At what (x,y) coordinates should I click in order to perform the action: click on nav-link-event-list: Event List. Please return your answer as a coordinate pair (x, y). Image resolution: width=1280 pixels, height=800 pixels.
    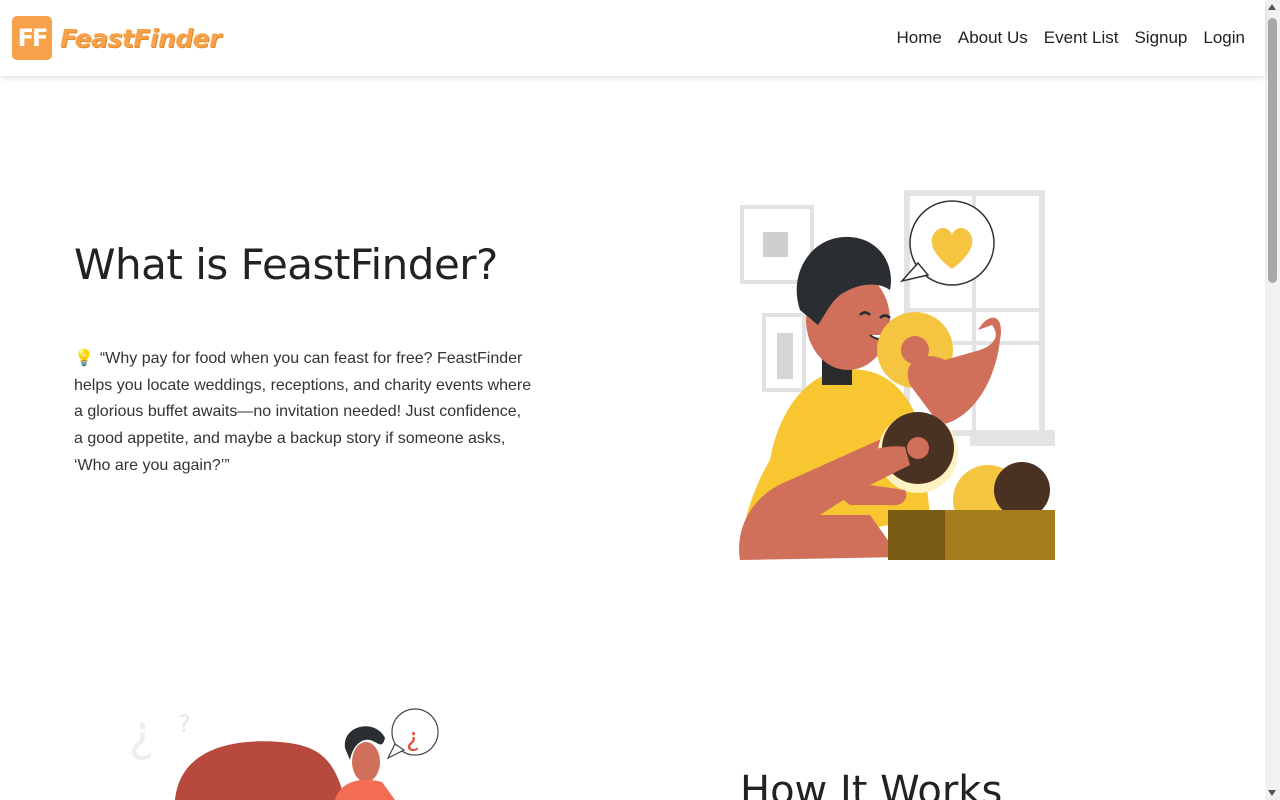
    Looking at the image, I should click on (1081, 38).